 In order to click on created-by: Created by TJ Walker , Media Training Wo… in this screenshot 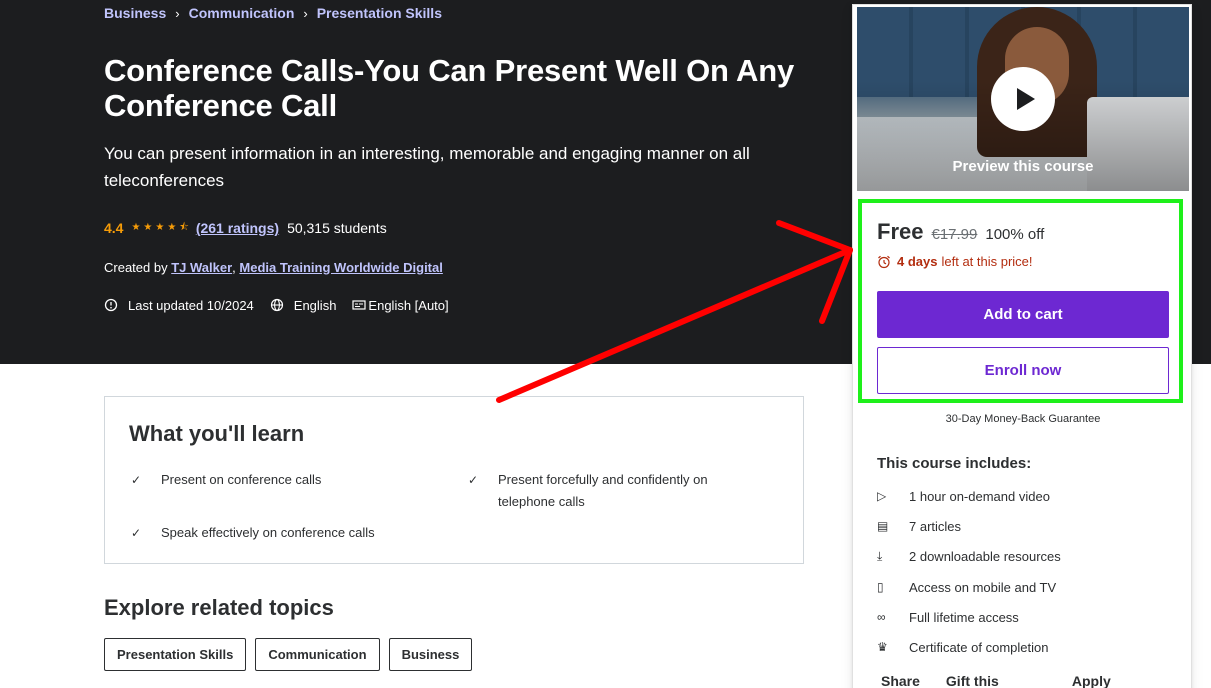, I will do `click(273, 267)`.